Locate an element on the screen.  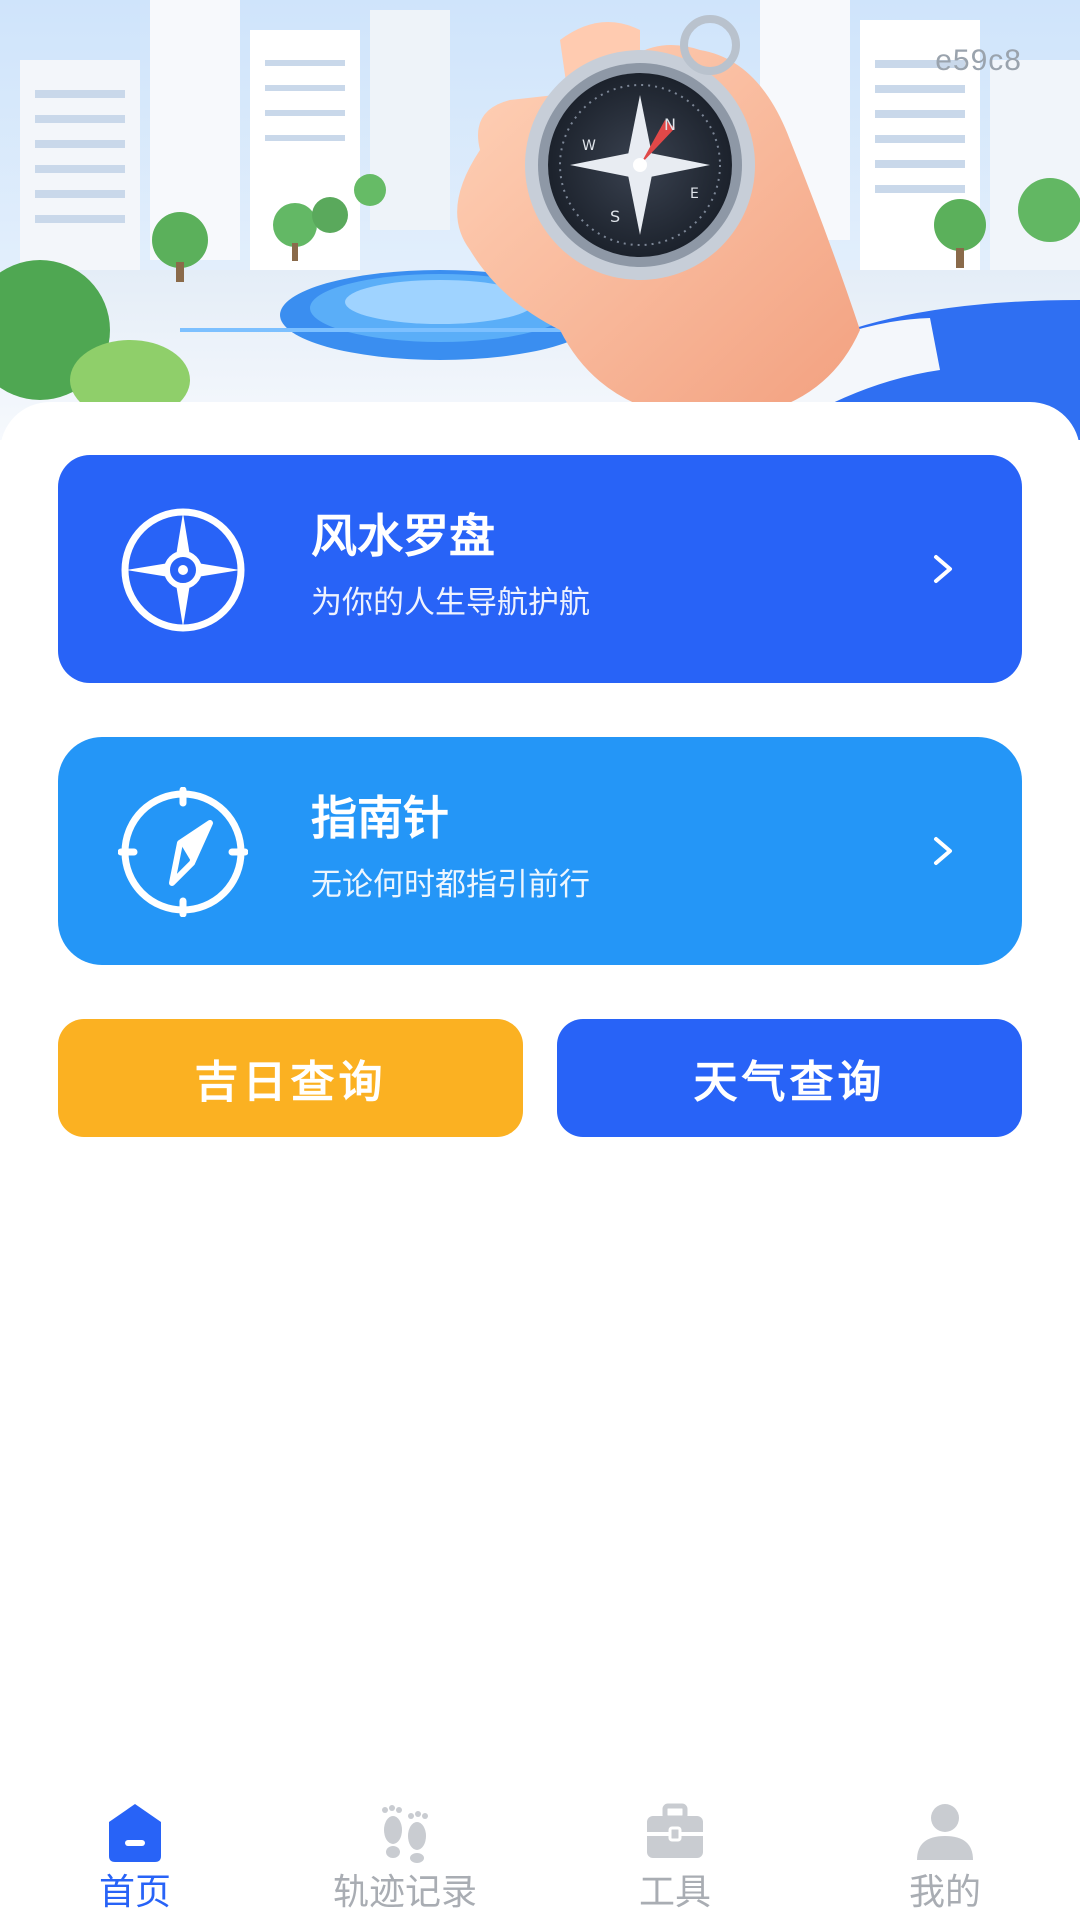
compass-card-subtitle: 无论何时都指引前行 is located at coordinates (450, 885).